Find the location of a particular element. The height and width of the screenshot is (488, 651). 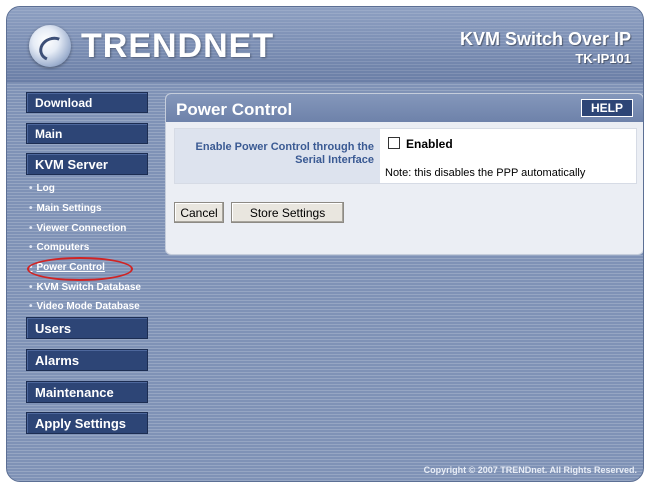

nav-sub-main-settings: • Main Settings is located at coordinates (65, 208).